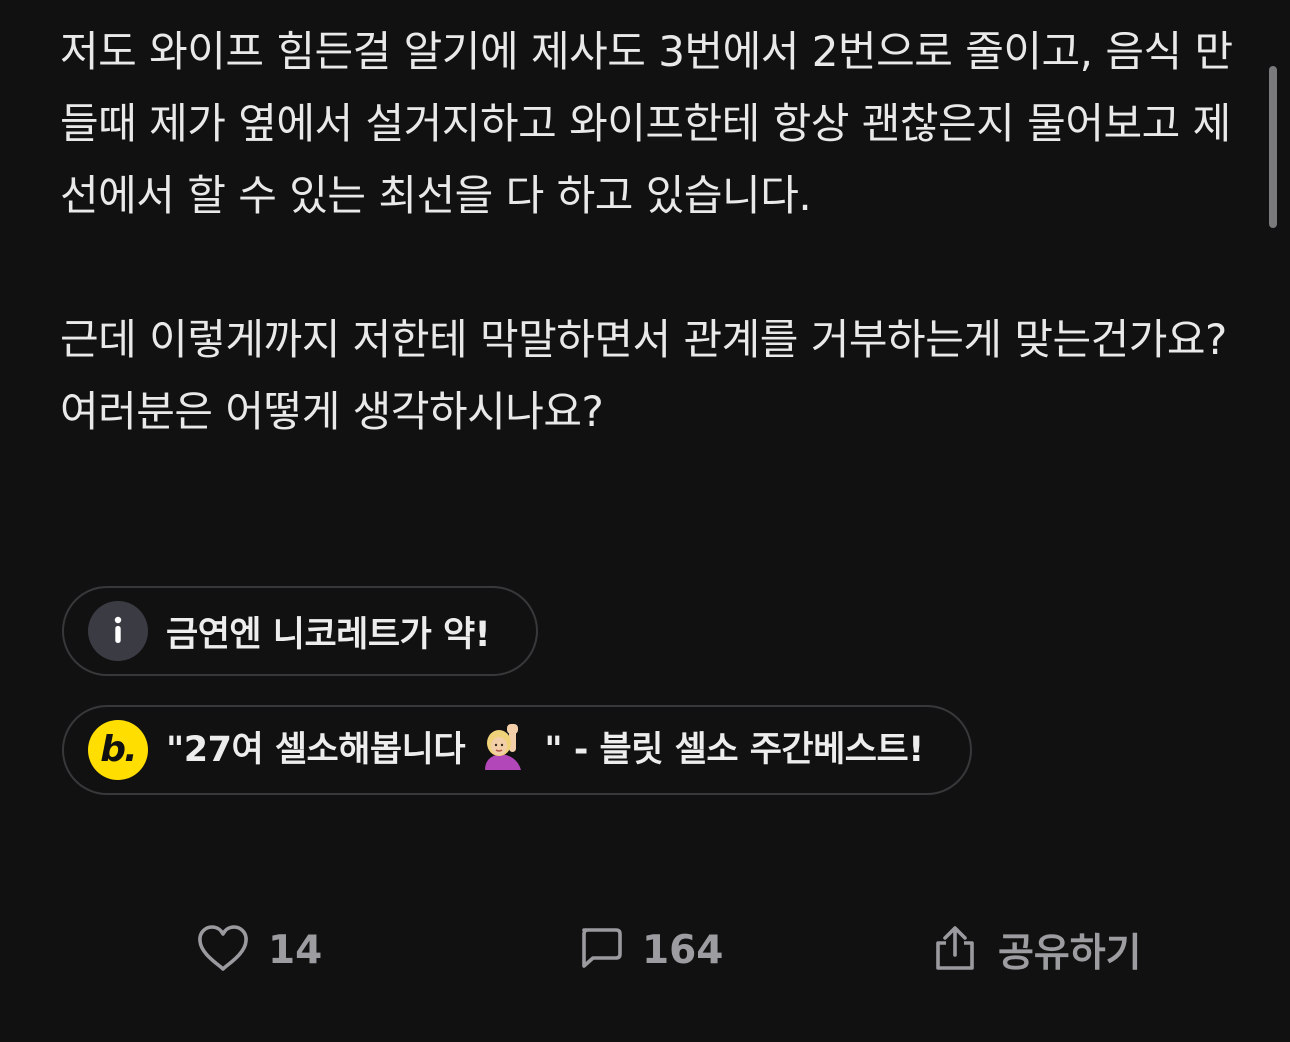  Describe the element at coordinates (683, 950) in the screenshot. I see `comment-count: 164` at that location.